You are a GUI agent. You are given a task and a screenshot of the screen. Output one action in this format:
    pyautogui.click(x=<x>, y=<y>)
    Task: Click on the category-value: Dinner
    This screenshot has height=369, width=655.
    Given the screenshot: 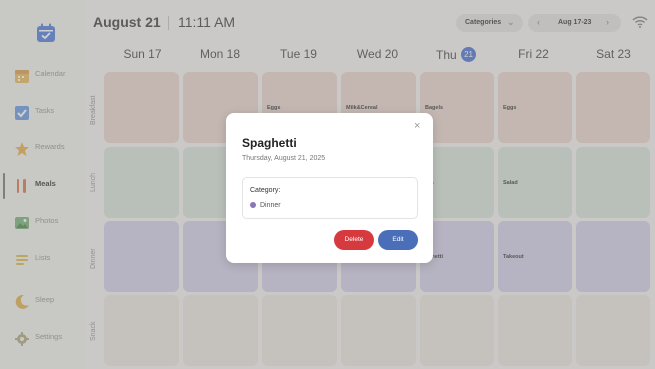 What is the action you would take?
    pyautogui.click(x=265, y=205)
    